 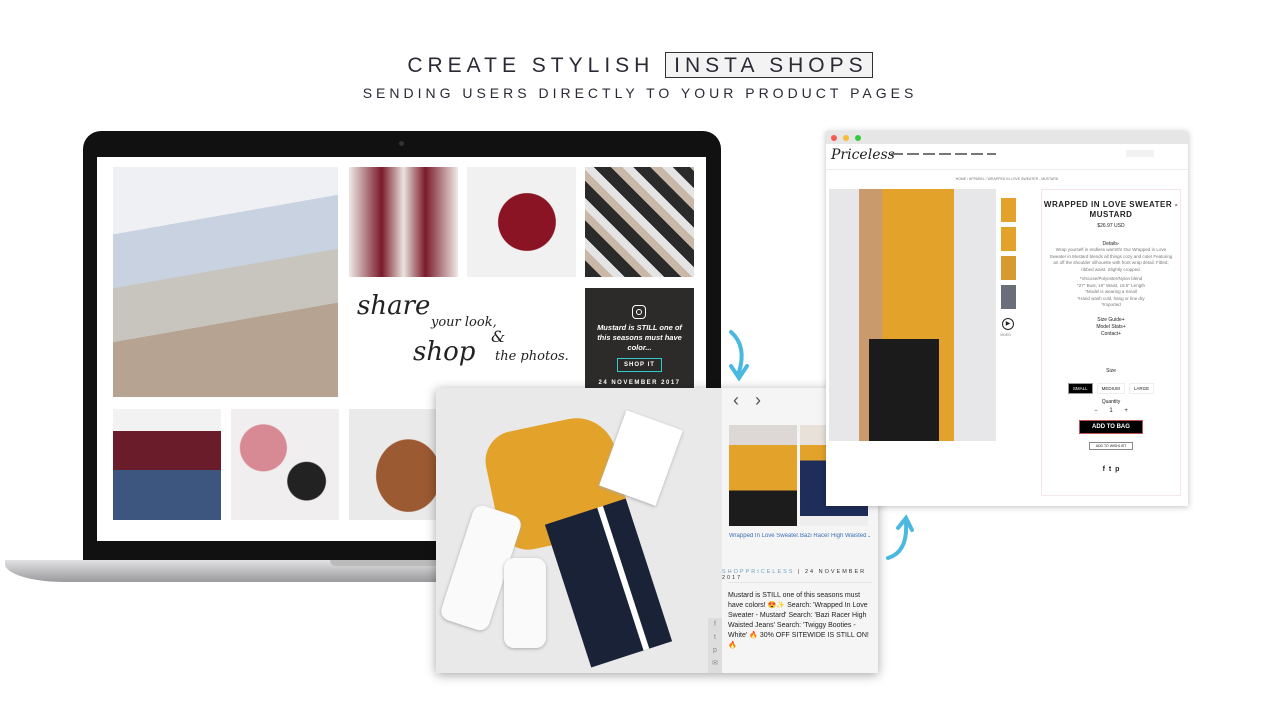 What do you see at coordinates (579, 530) in the screenshot?
I see `popup-photo: f t p ✉` at bounding box center [579, 530].